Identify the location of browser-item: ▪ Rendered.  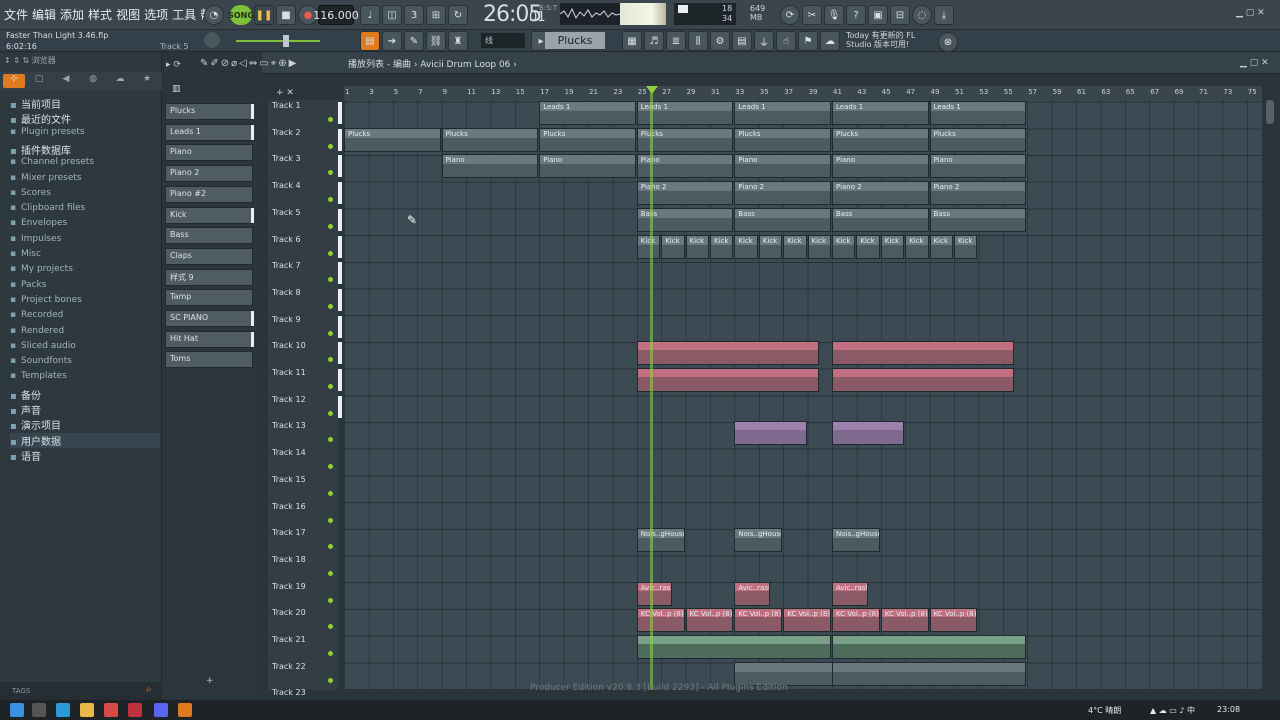
(37, 331).